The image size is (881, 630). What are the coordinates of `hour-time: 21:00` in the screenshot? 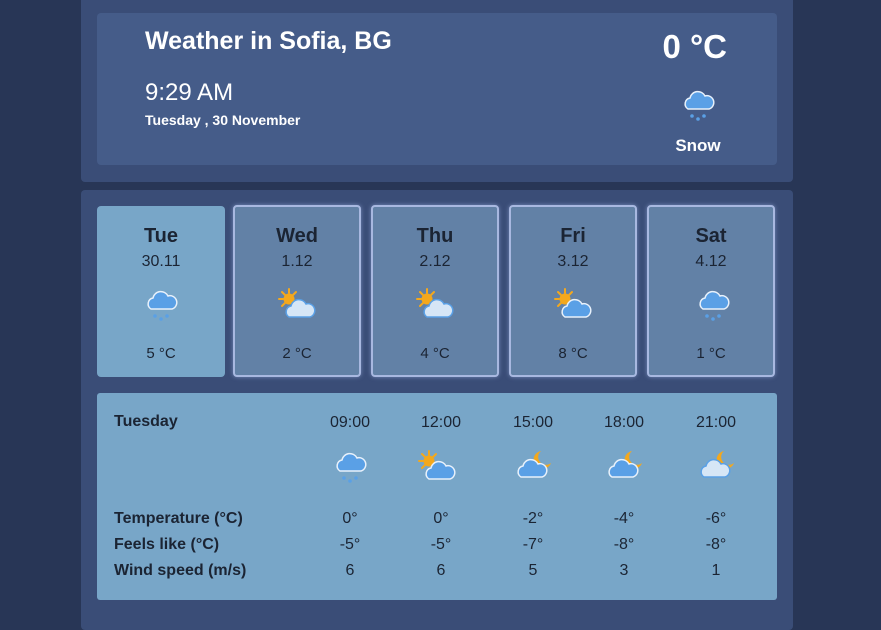 It's located at (716, 422).